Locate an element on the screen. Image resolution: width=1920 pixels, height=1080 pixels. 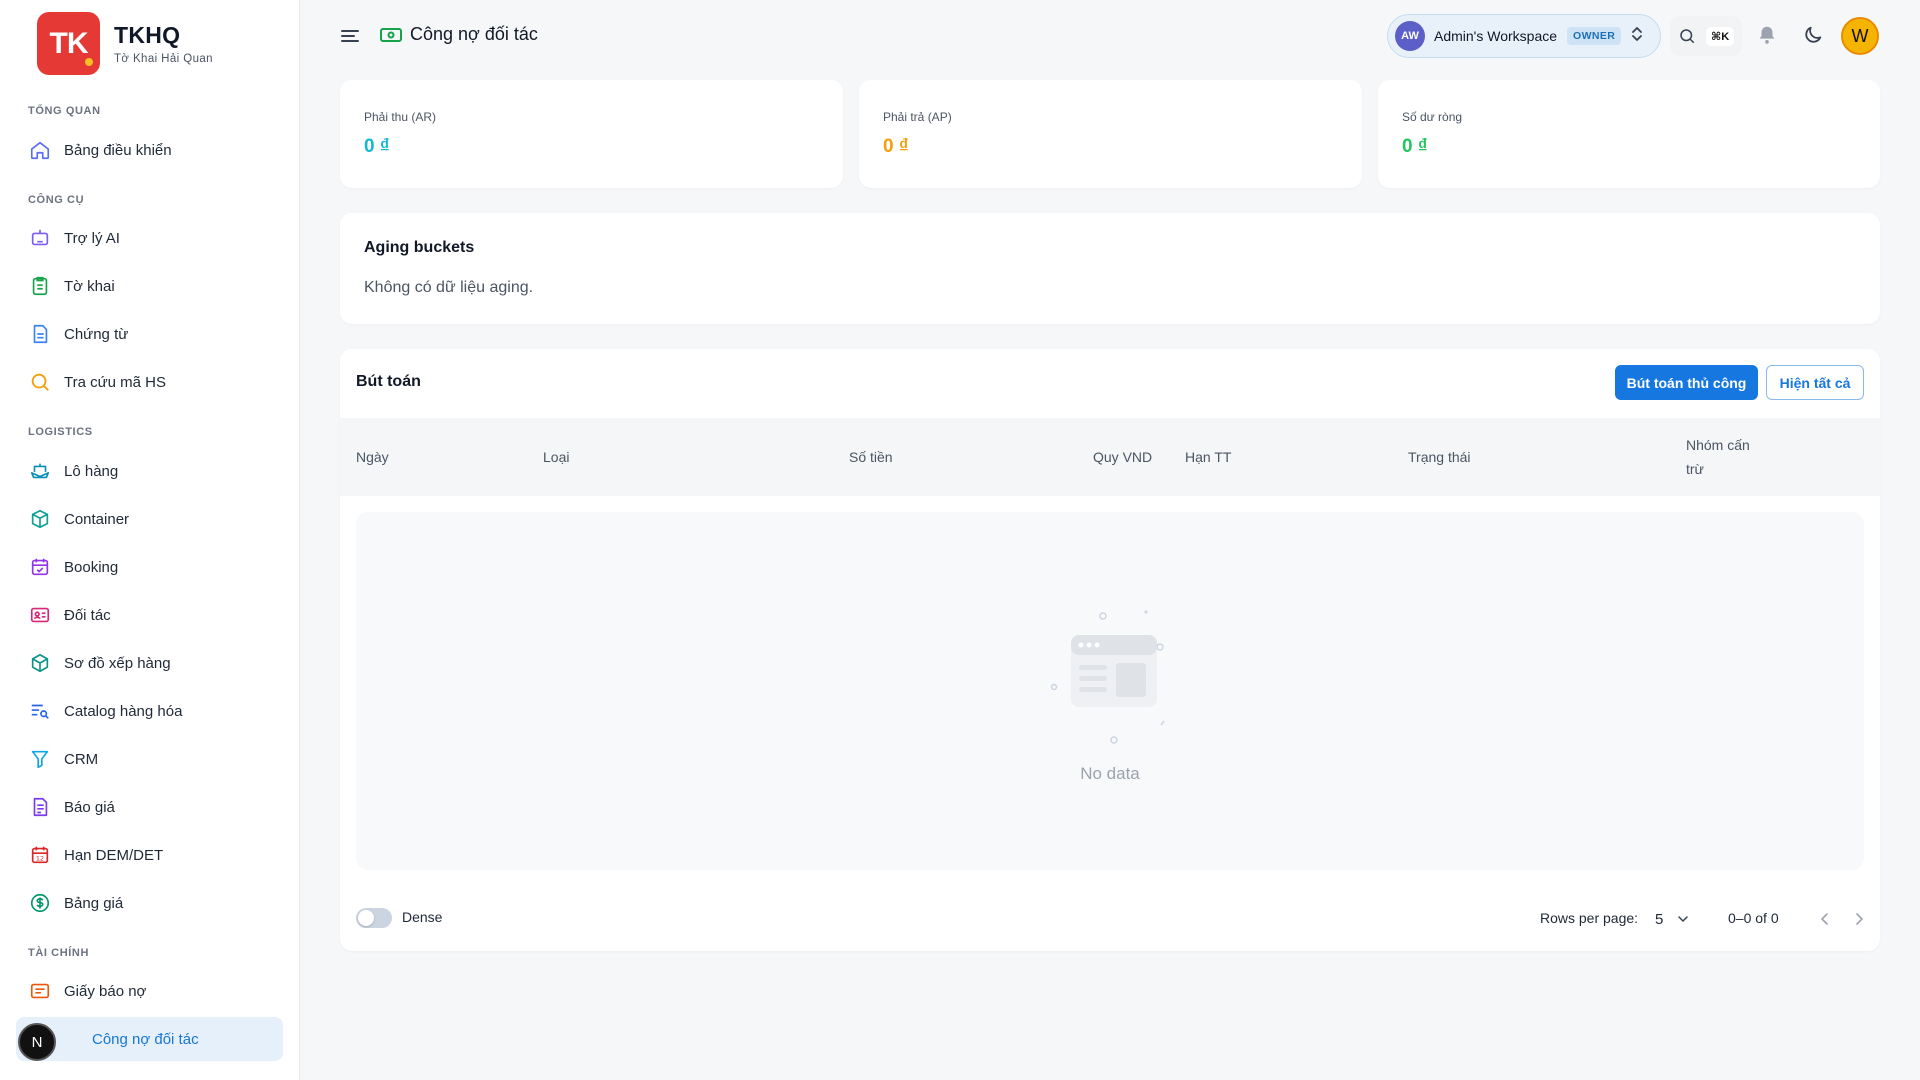
search-shortcut: ⌘K is located at coordinates (1720, 36).